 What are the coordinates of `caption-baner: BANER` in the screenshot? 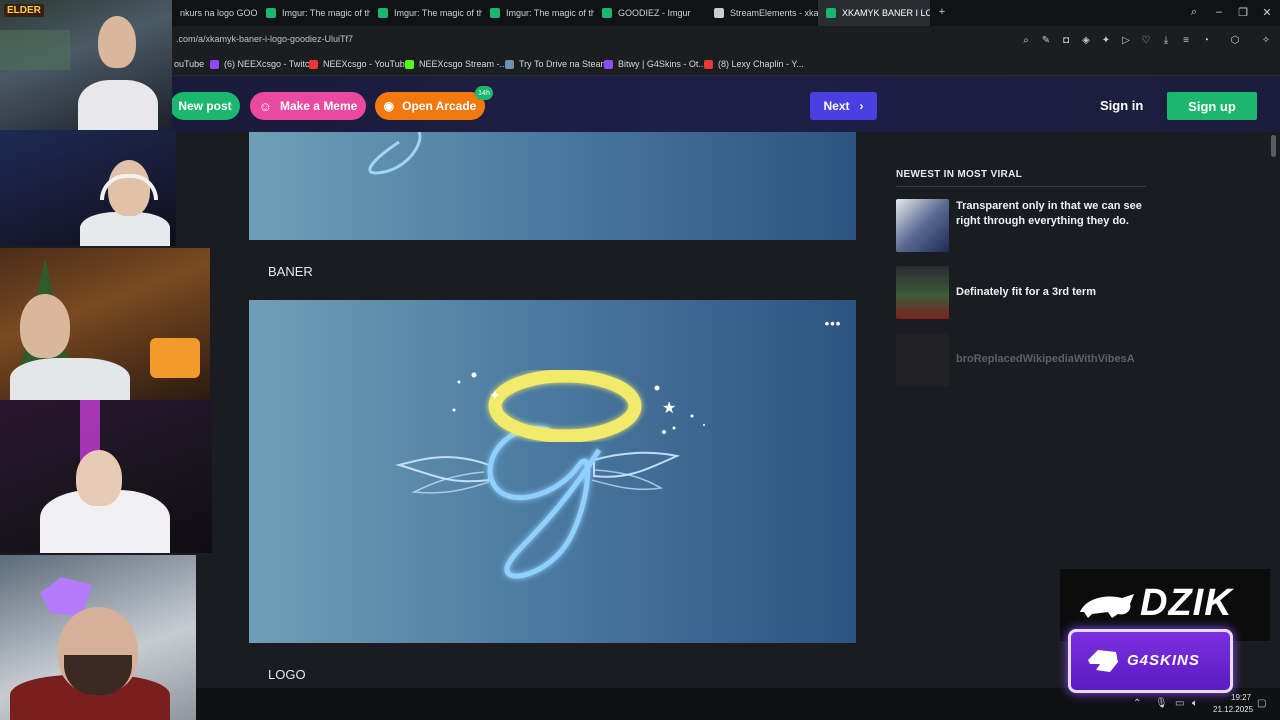 It's located at (290, 271).